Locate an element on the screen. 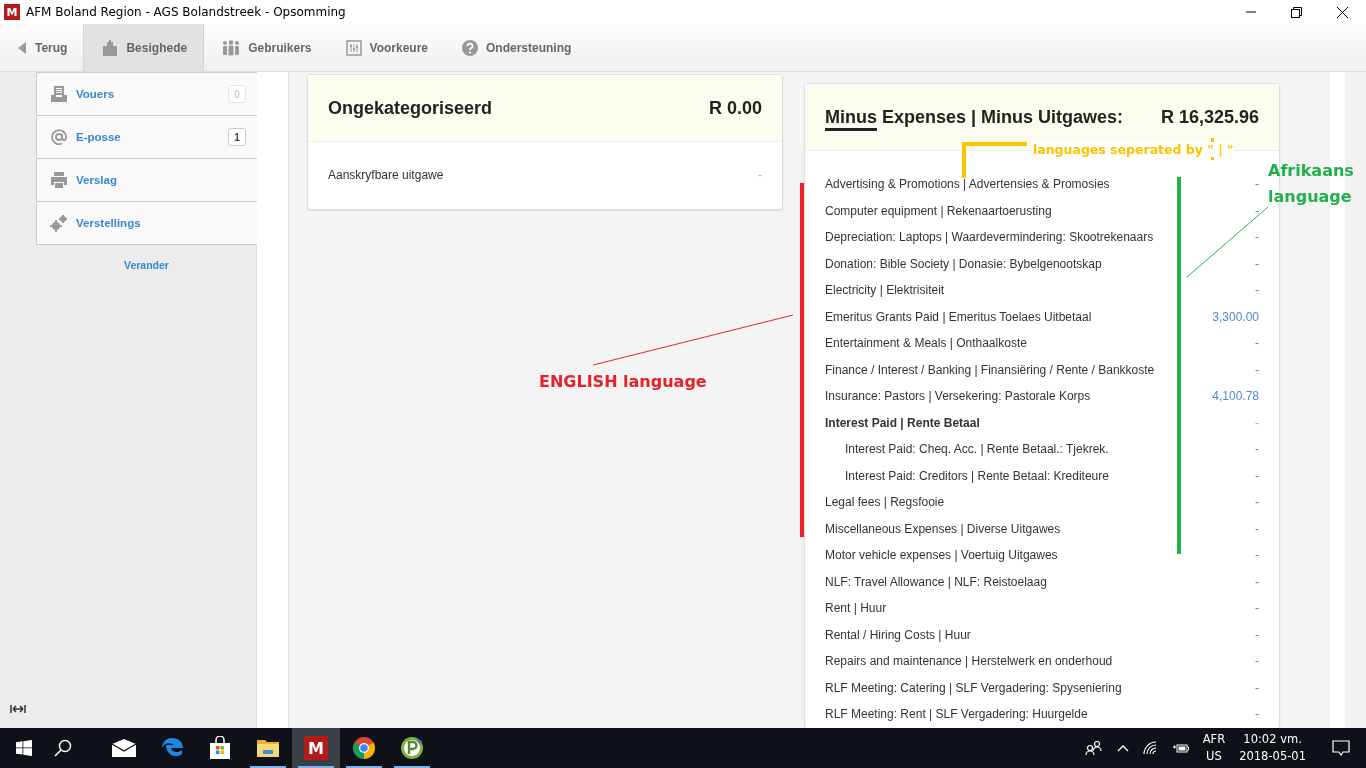 The width and height of the screenshot is (1366, 768). battery-icon is located at coordinates (1180, 748).